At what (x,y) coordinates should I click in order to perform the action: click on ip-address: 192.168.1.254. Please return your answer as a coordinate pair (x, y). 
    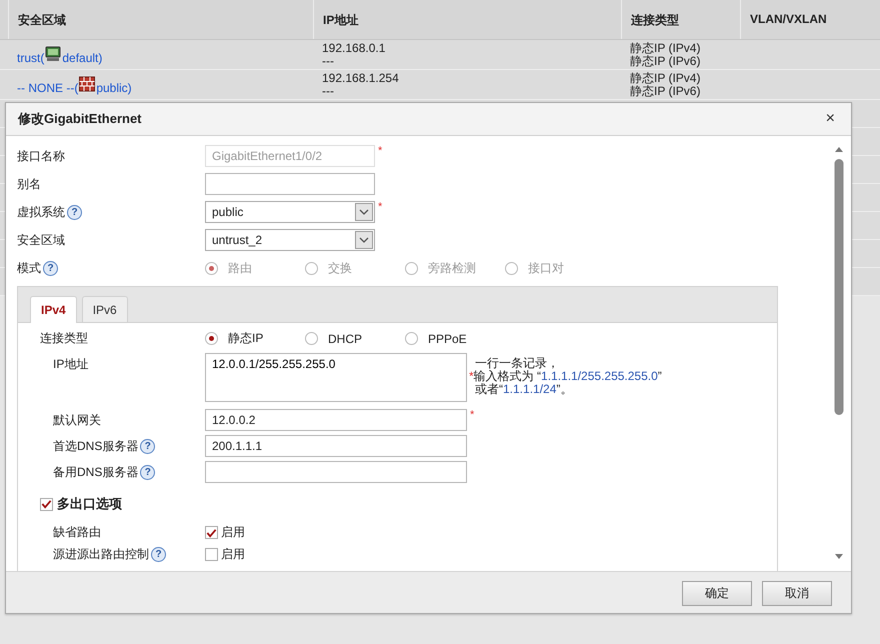
    Looking at the image, I should click on (360, 78).